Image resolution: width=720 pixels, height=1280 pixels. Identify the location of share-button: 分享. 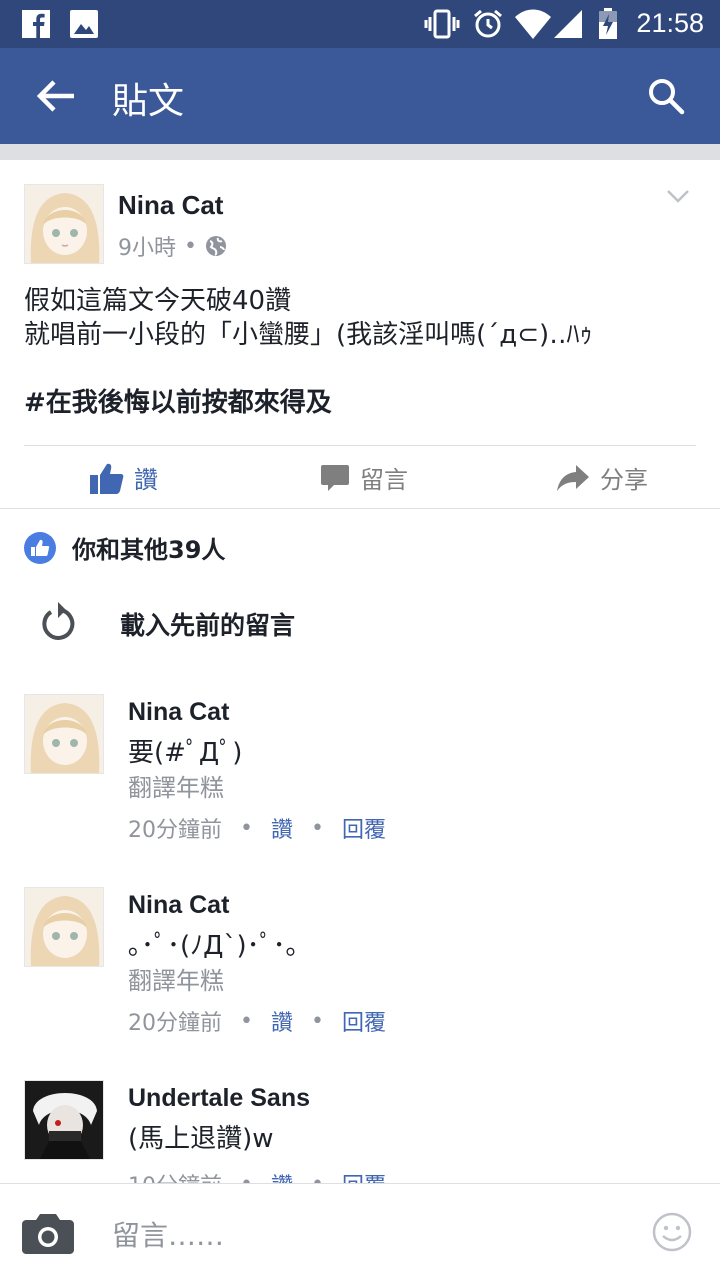
(602, 477).